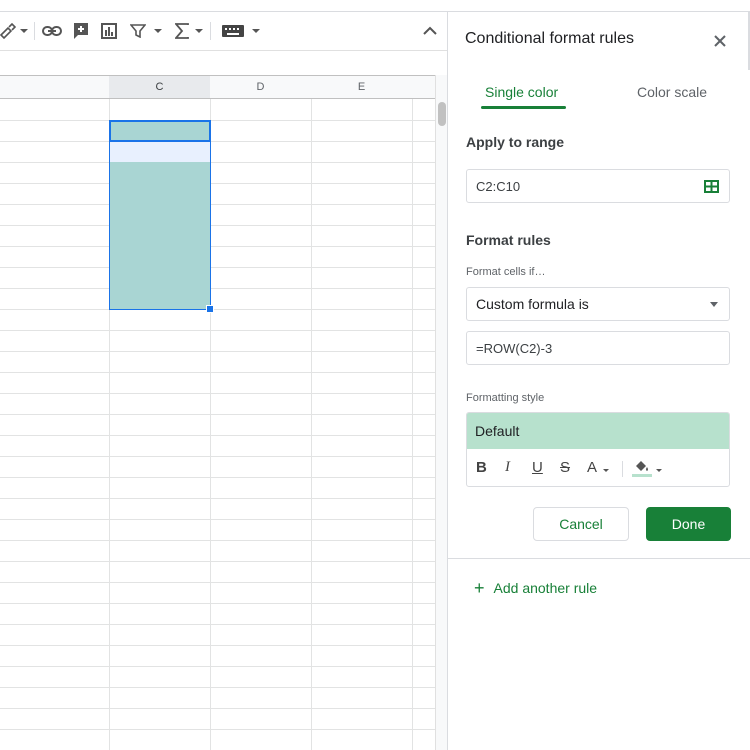 This screenshot has height=750, width=750. What do you see at coordinates (146, 31) in the screenshot?
I see `filter-icon` at bounding box center [146, 31].